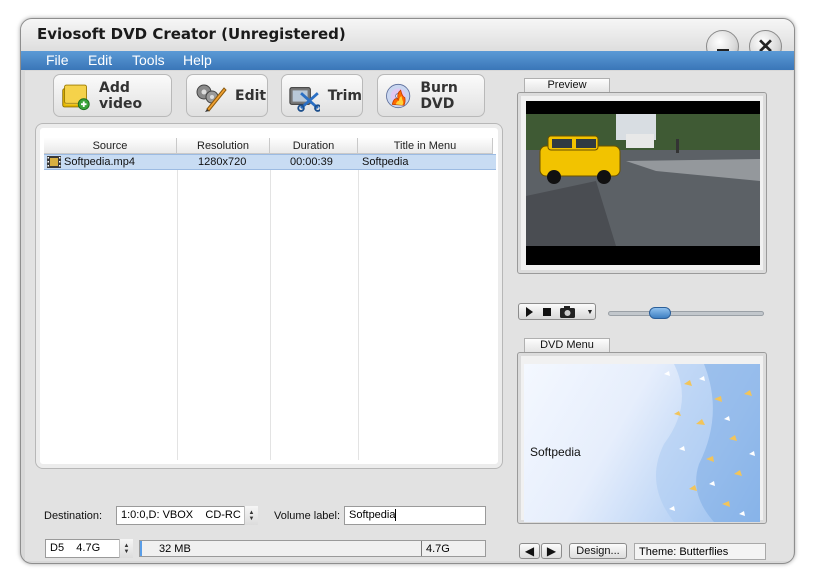 The width and height of the screenshot is (813, 580). Describe the element at coordinates (660, 313) in the screenshot. I see `seek-thumb` at that location.